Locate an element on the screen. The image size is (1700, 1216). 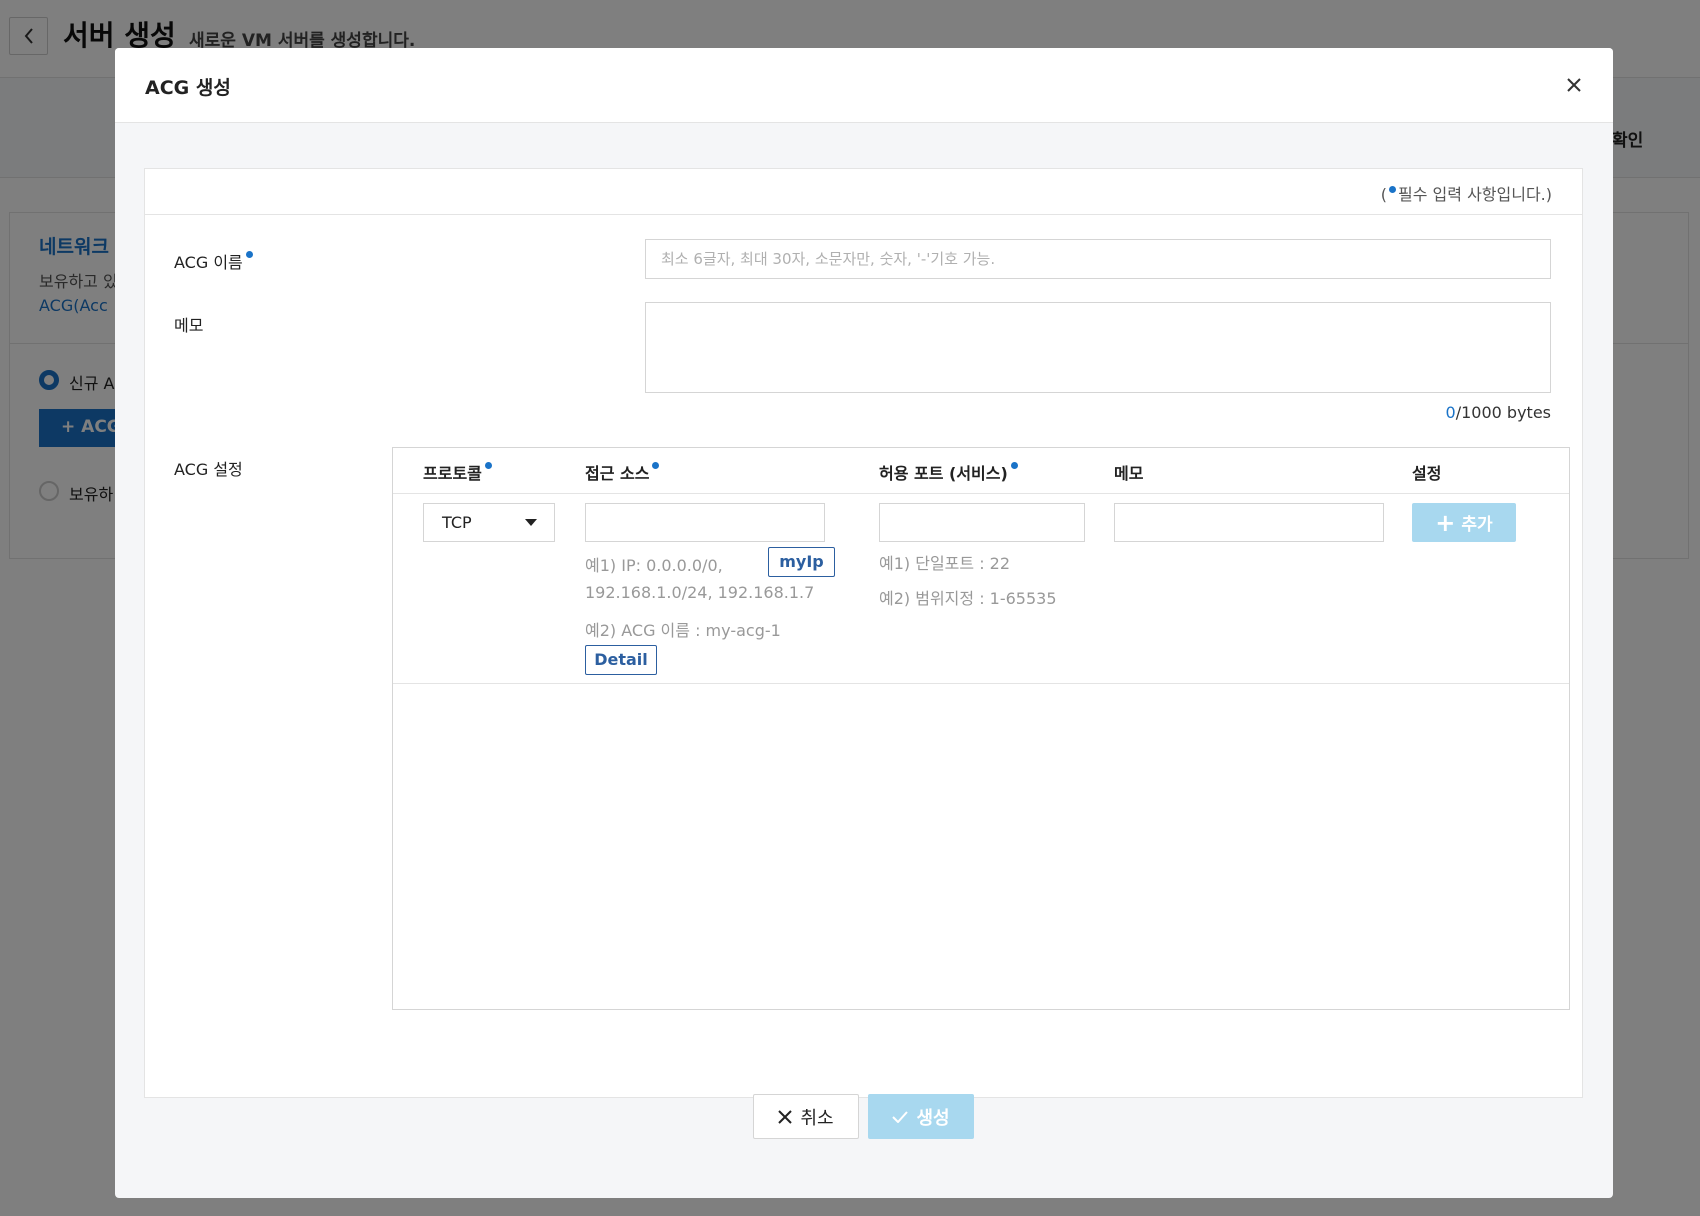
byte-count-total: /1000 bytes is located at coordinates (1503, 412).